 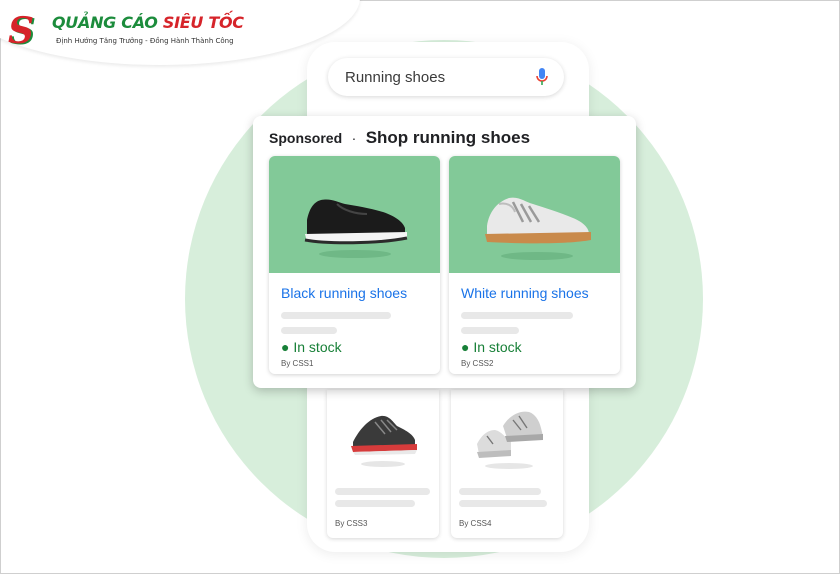 What do you see at coordinates (542, 77) in the screenshot?
I see `microphone-icon` at bounding box center [542, 77].